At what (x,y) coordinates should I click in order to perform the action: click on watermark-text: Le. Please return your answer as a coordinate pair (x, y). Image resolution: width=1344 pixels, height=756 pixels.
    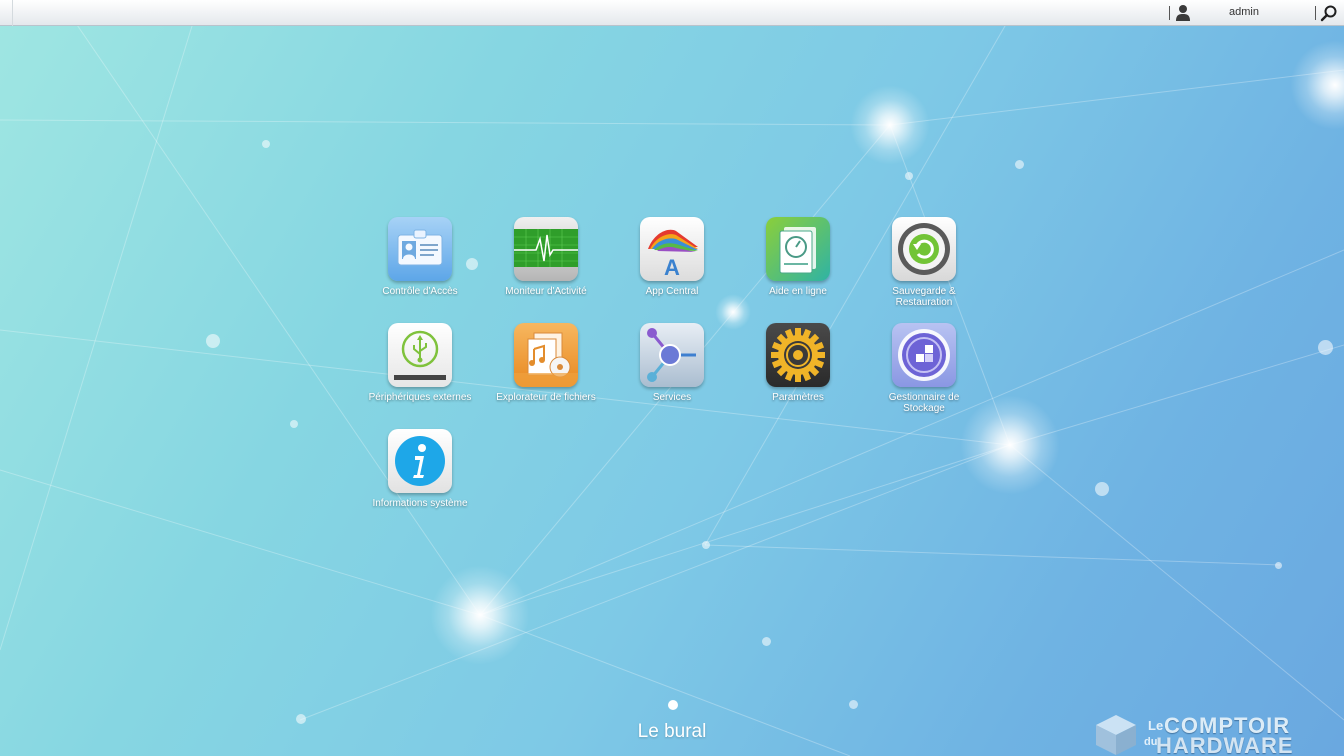
    Looking at the image, I should click on (1156, 725).